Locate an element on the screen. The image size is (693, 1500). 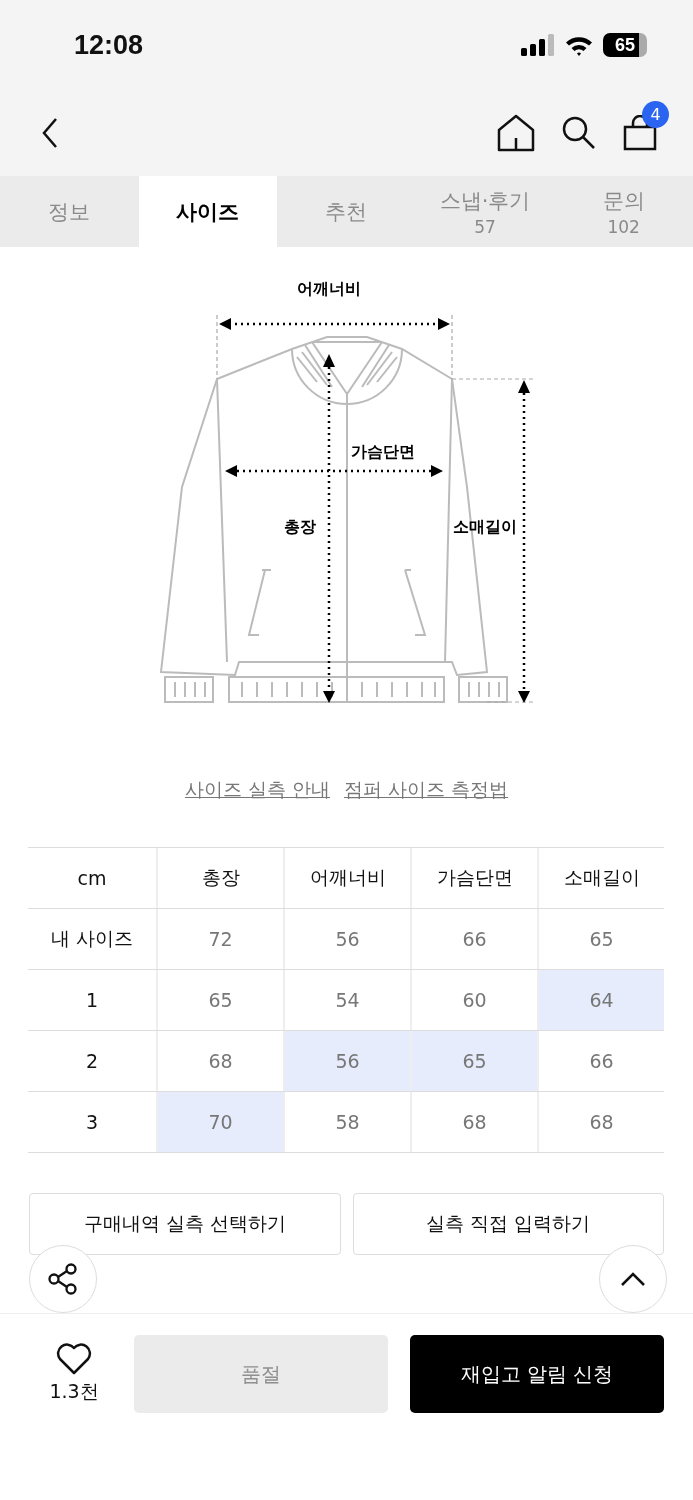
shoulder-label: 어깨너비 is located at coordinates (328, 288).